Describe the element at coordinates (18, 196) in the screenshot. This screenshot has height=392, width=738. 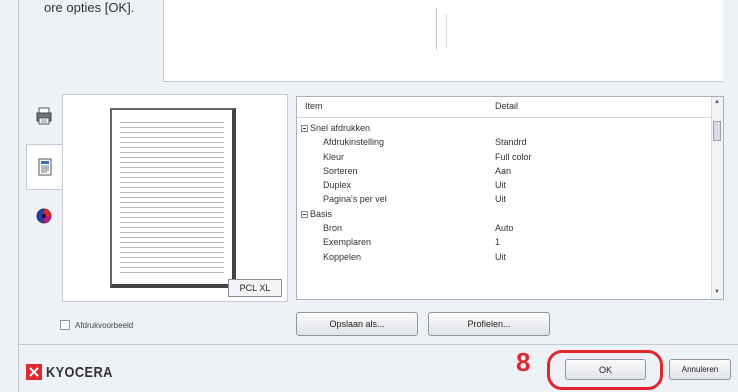
I see `window-left-border` at that location.